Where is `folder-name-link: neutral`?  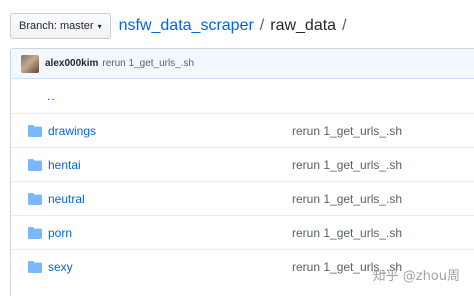
folder-name-link: neutral is located at coordinates (170, 199).